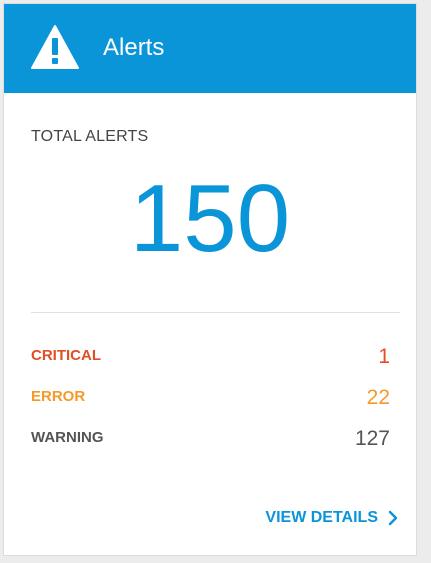 Image resolution: width=431 pixels, height=563 pixels. What do you see at coordinates (384, 356) in the screenshot?
I see `critical-count: 1` at bounding box center [384, 356].